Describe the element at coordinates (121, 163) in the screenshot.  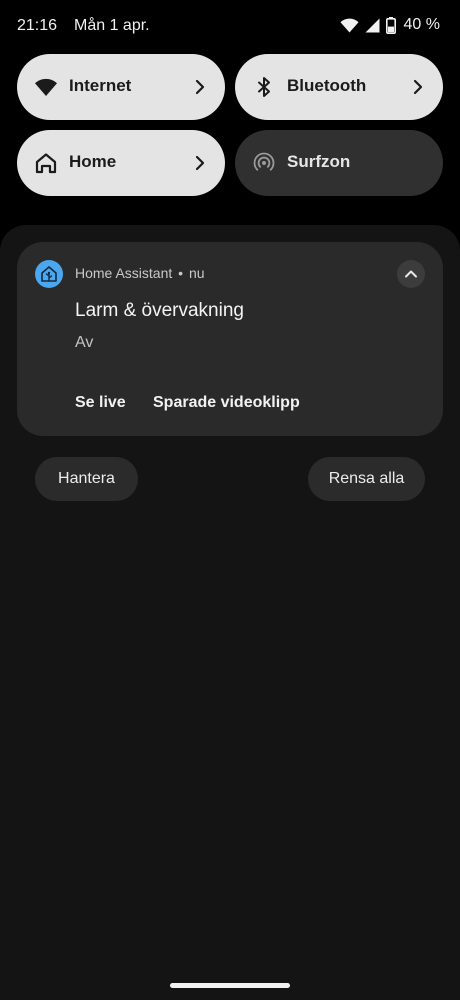
I see `tile-home: Home` at that location.